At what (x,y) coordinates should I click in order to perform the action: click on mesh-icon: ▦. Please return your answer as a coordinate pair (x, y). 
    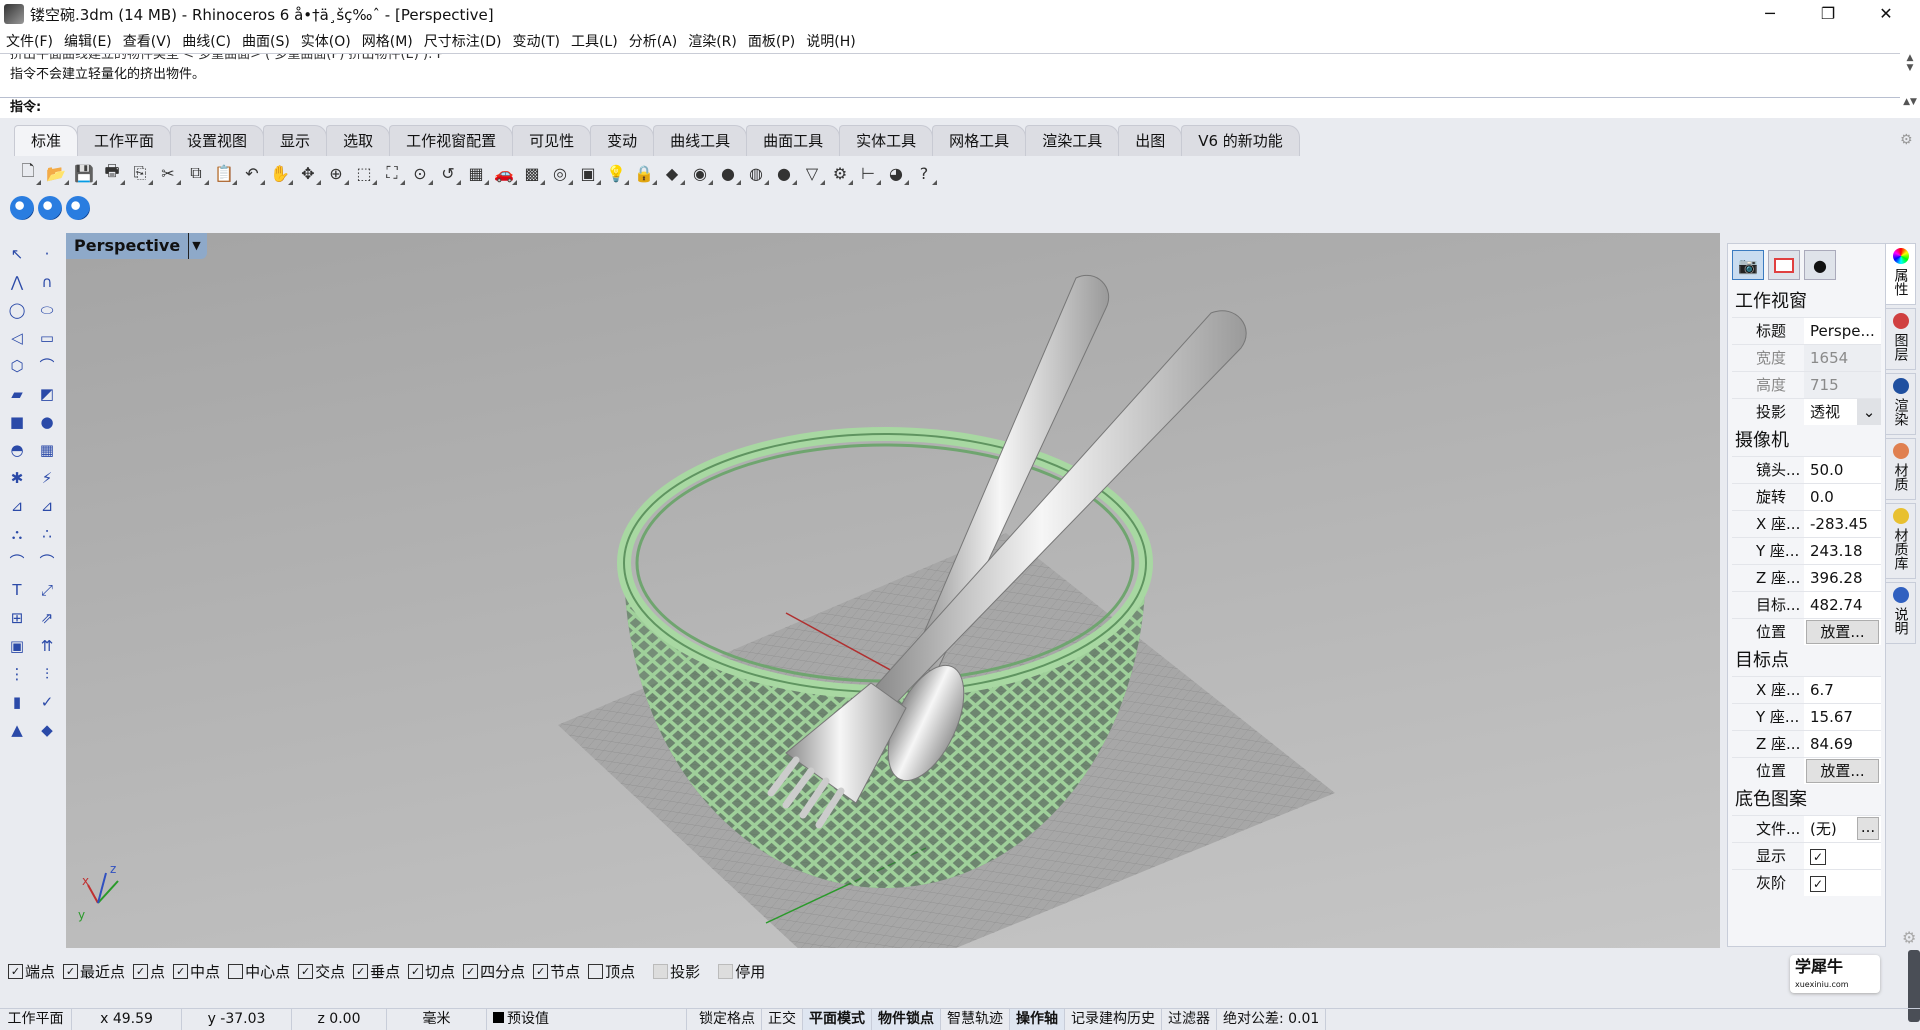
    Looking at the image, I should click on (47, 449).